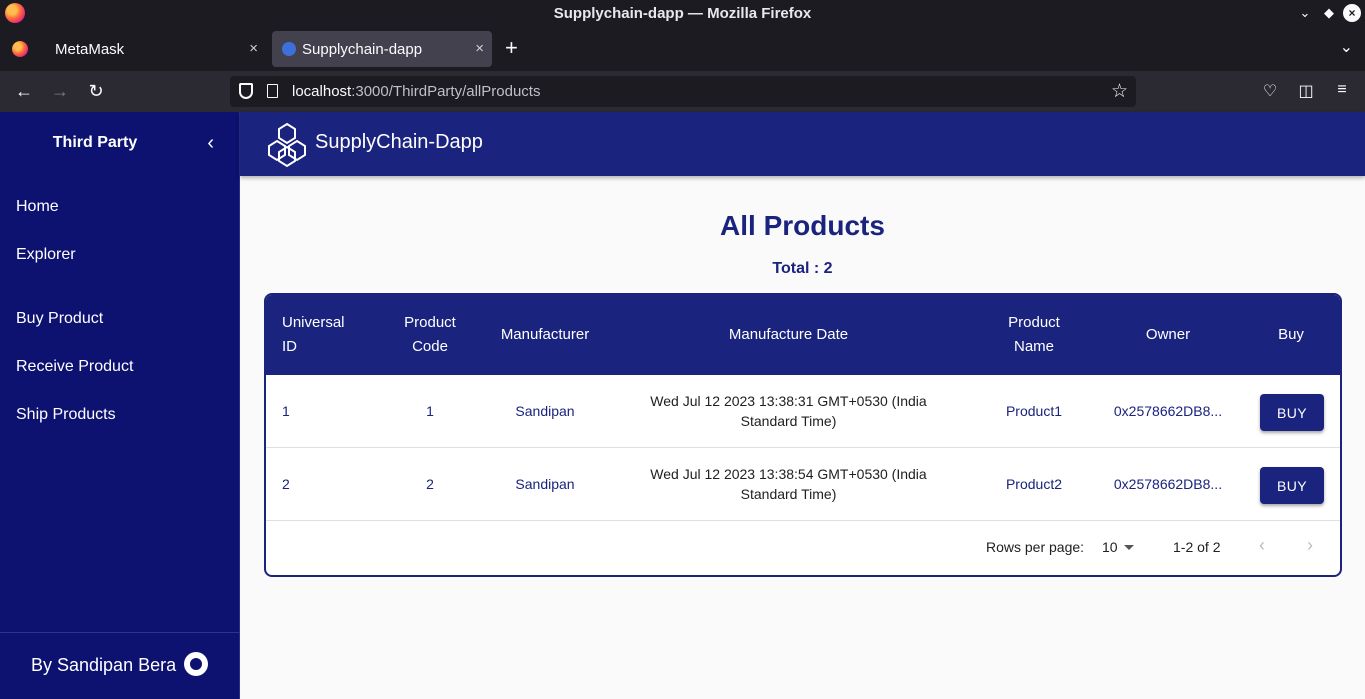  Describe the element at coordinates (1310, 545) in the screenshot. I see `next-page-chevron-icon: ›` at that location.